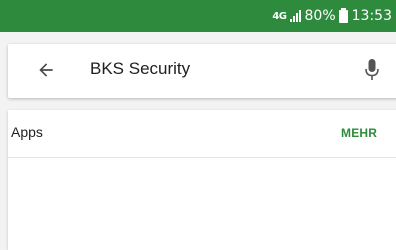  What do you see at coordinates (343, 15) in the screenshot?
I see `battery-icon` at bounding box center [343, 15].